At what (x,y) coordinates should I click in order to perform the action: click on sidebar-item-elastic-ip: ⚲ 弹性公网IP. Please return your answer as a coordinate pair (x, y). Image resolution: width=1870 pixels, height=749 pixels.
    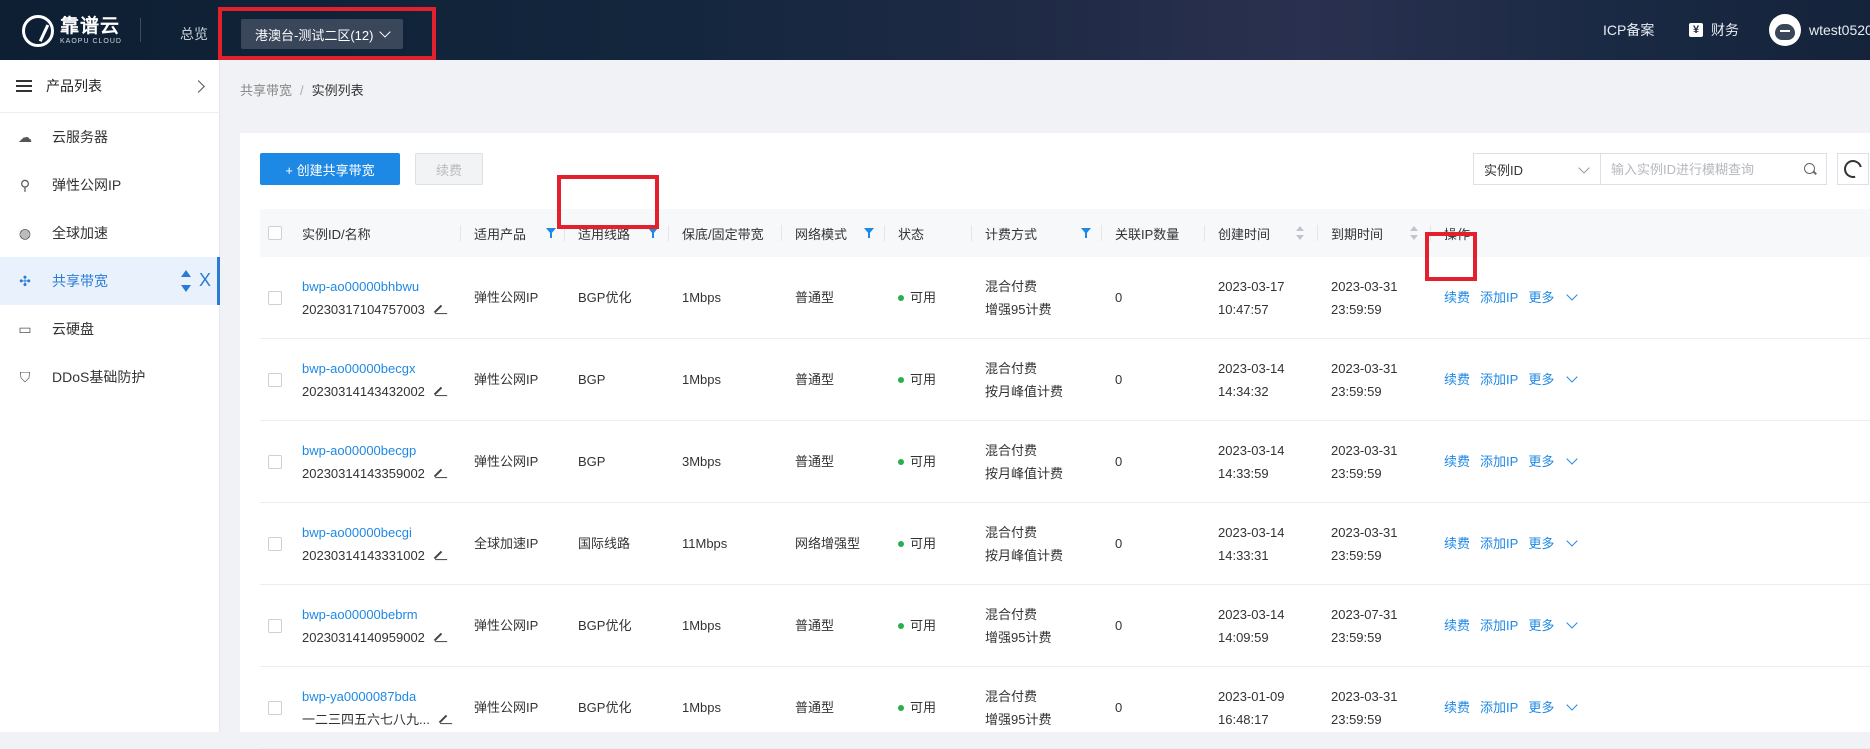
    Looking at the image, I should click on (109, 185).